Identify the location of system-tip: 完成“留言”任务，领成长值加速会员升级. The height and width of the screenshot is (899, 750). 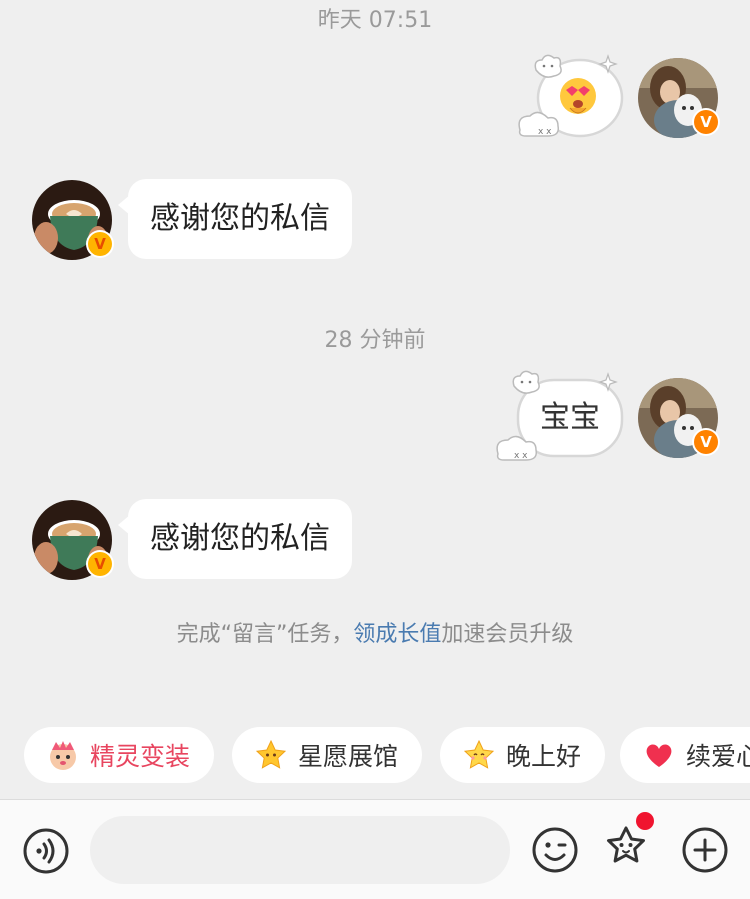
(375, 632).